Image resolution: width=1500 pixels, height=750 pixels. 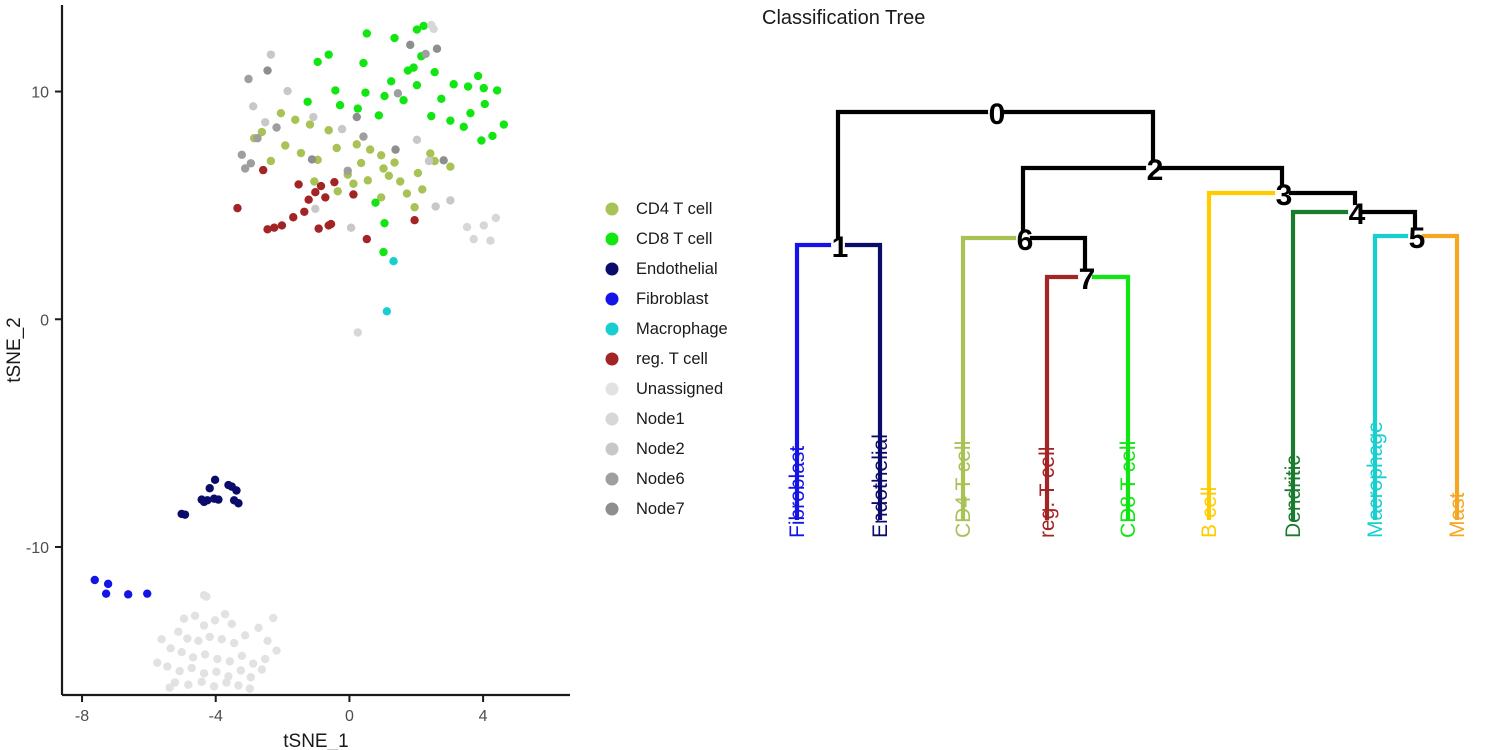 What do you see at coordinates (82, 716) in the screenshot?
I see `x-tick-label: -8` at bounding box center [82, 716].